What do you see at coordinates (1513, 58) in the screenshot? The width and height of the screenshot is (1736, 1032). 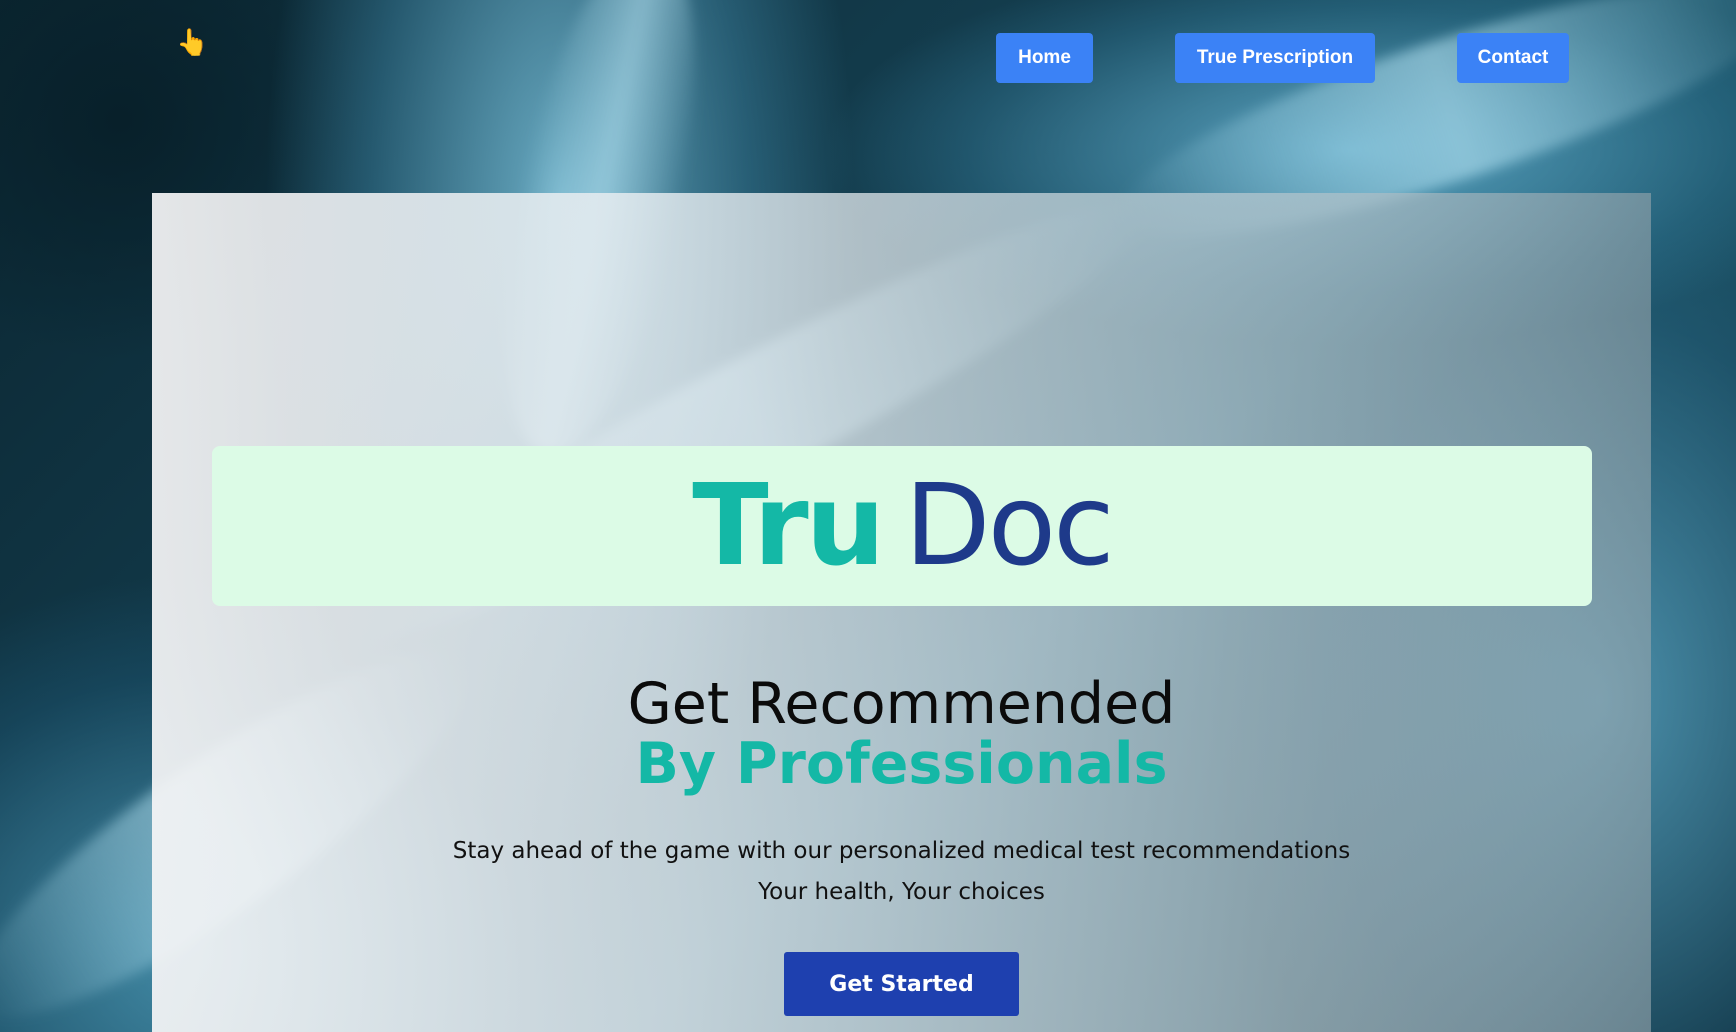 I see `nav-contact-button: Contact` at bounding box center [1513, 58].